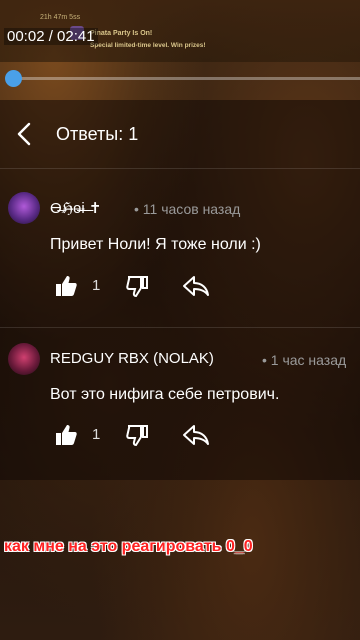 The height and width of the screenshot is (640, 360). I want to click on replies-header, so click(180, 134).